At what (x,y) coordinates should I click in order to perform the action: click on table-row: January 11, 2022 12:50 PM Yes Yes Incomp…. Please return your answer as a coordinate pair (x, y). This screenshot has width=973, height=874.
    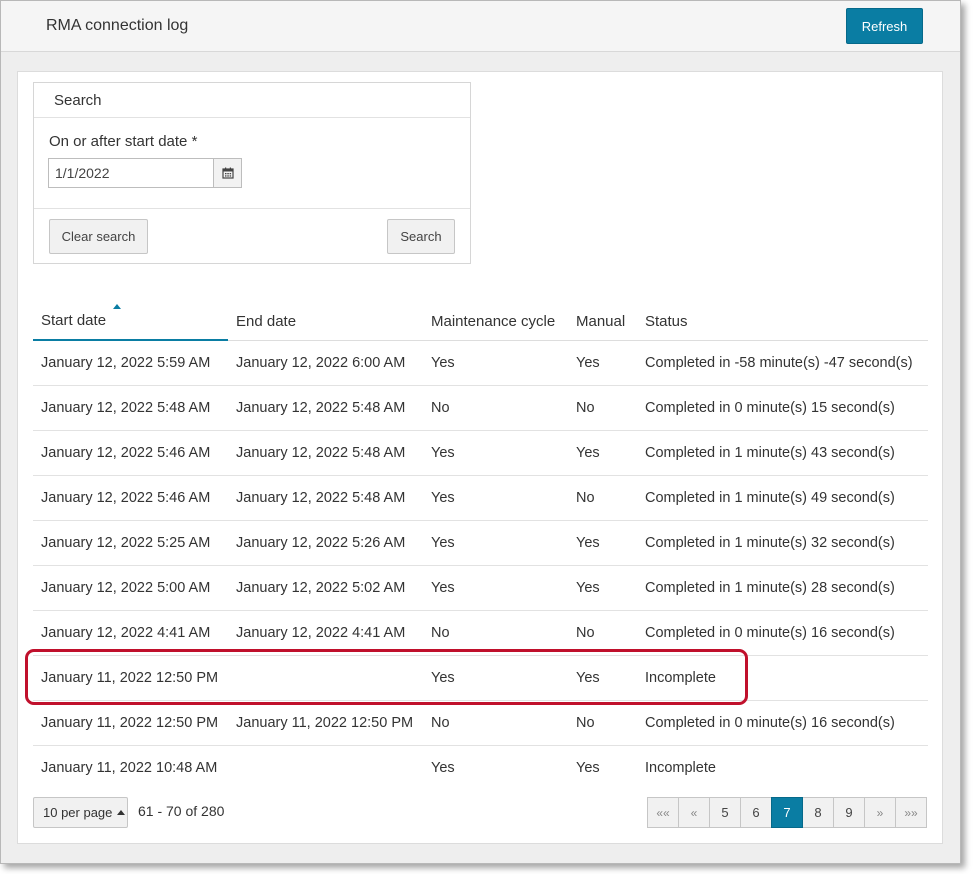
    Looking at the image, I should click on (480, 678).